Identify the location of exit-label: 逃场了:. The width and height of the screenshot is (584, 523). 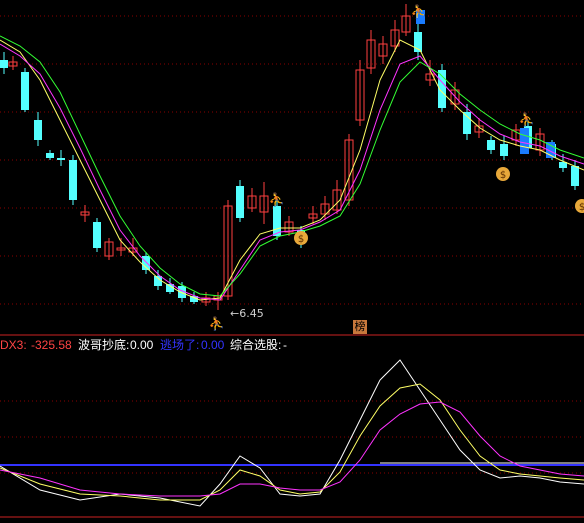
(180, 345).